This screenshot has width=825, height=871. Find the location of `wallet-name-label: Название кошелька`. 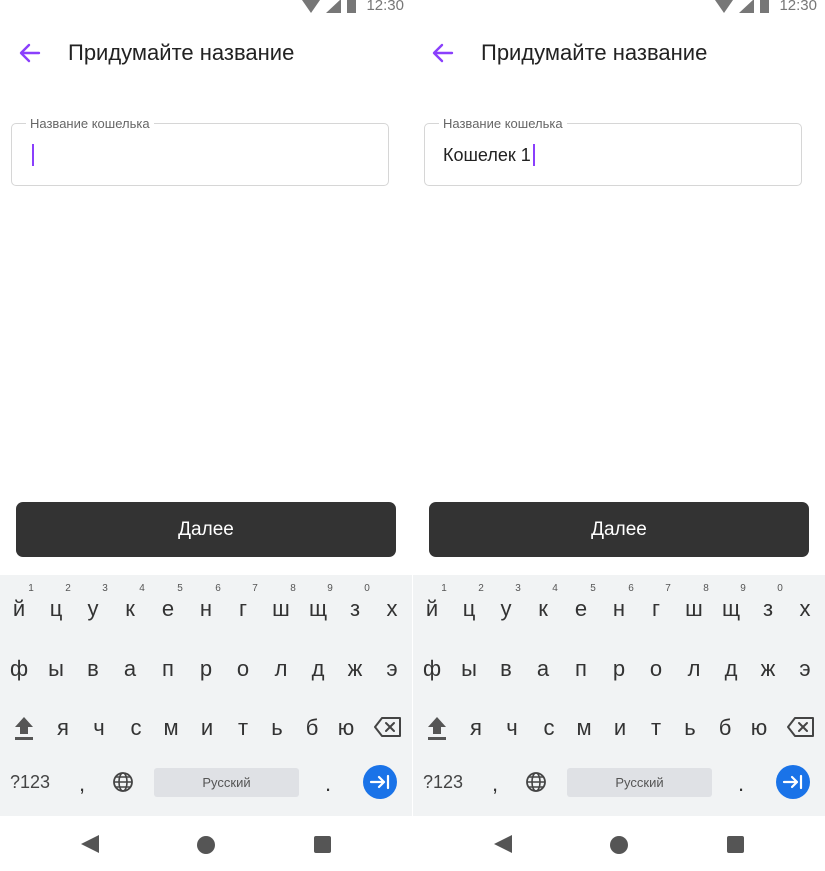

wallet-name-label: Название кошелька is located at coordinates (503, 123).